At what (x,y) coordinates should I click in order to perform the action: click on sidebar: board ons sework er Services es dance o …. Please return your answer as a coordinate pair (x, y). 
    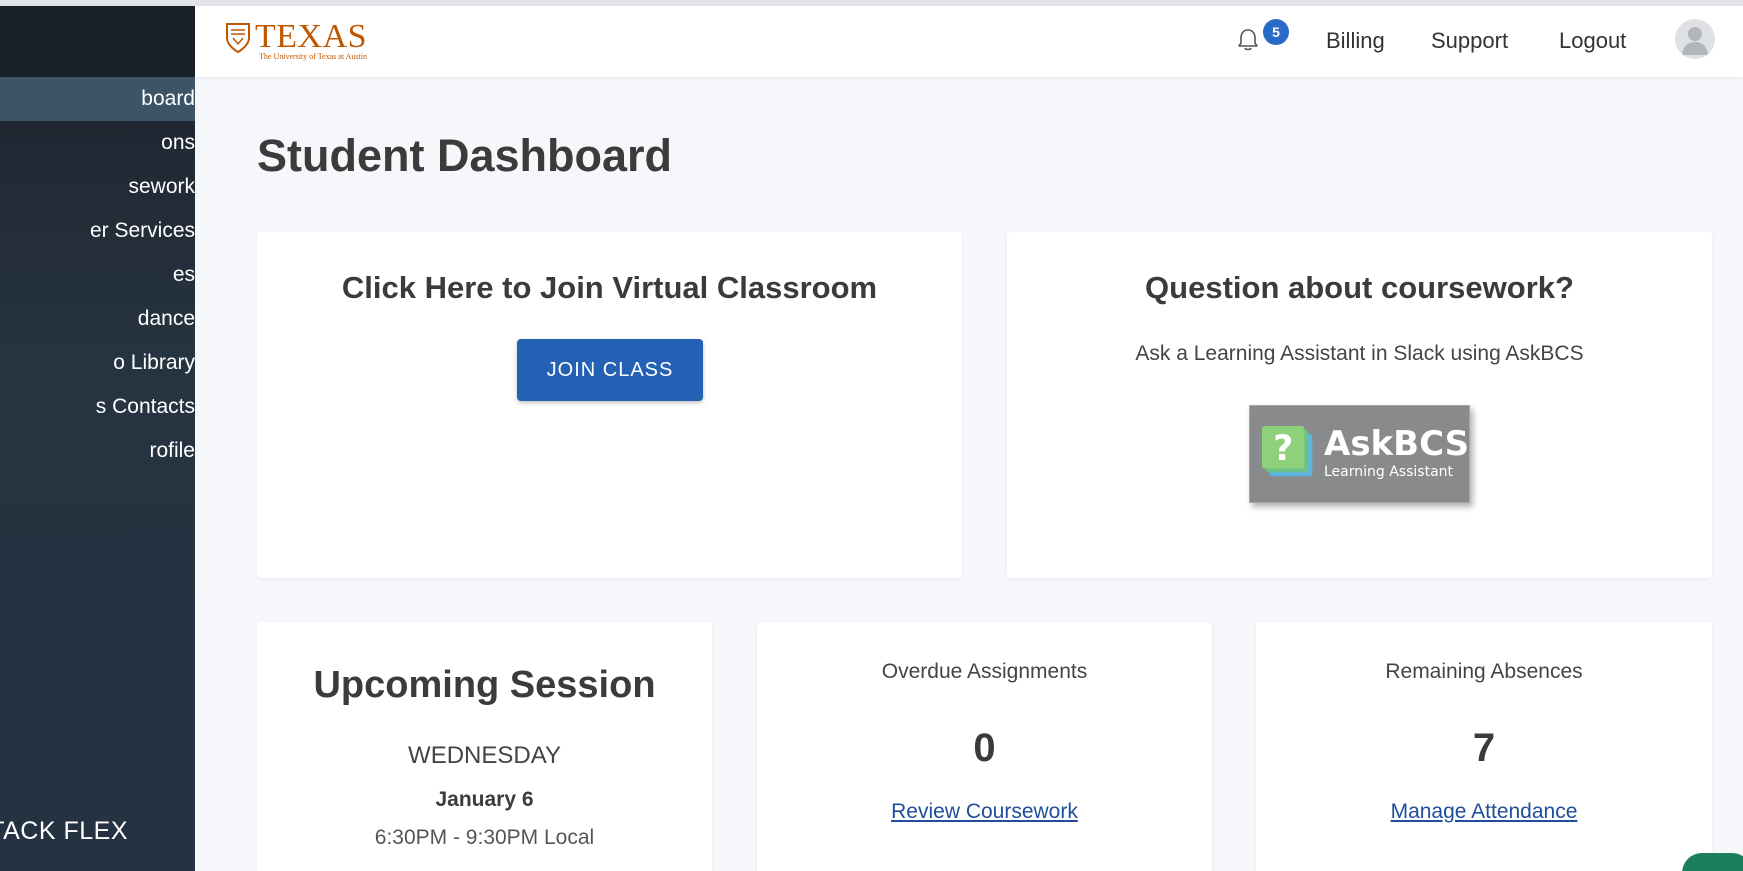
    Looking at the image, I should click on (97, 438).